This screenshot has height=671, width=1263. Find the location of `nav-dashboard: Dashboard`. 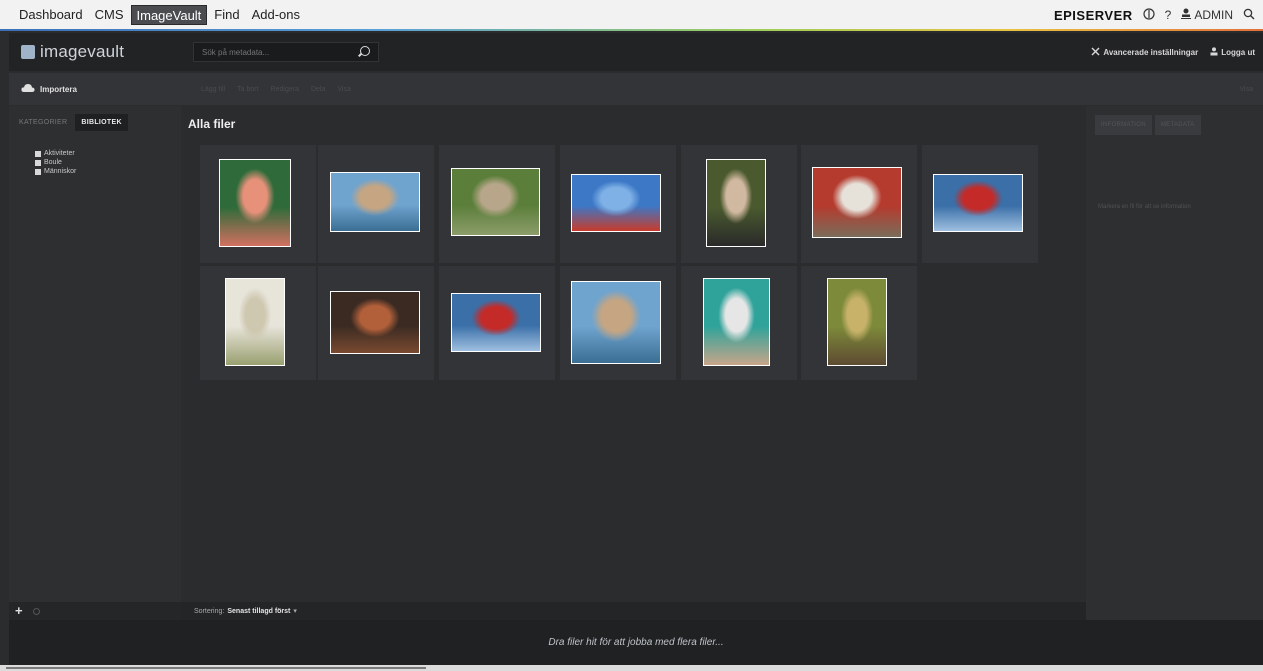

nav-dashboard: Dashboard is located at coordinates (51, 15).